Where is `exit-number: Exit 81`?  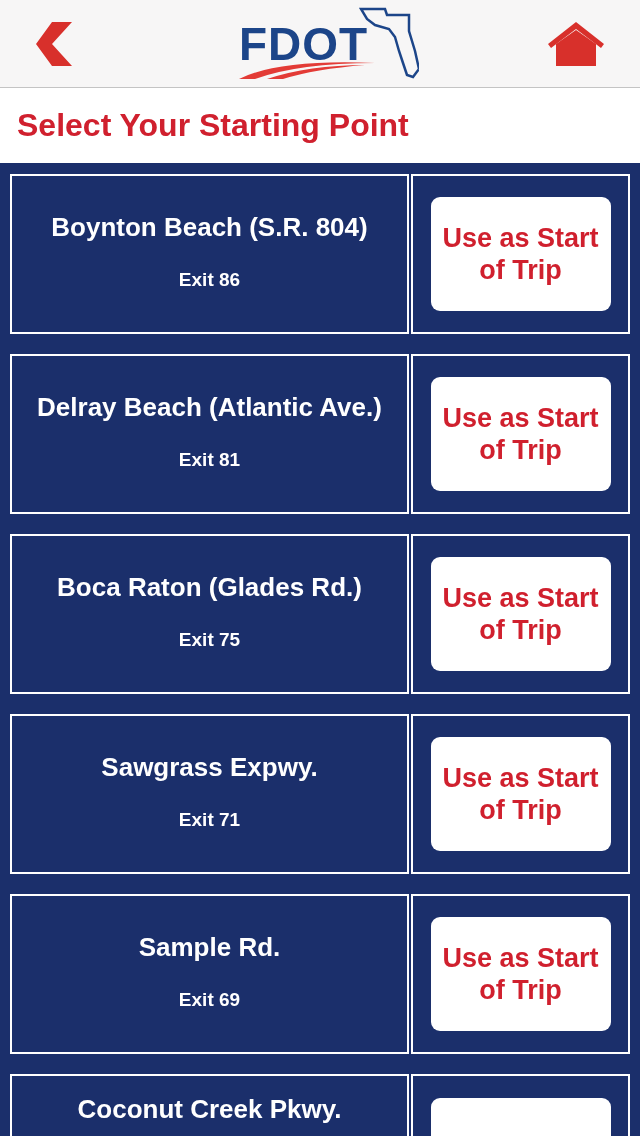 exit-number: Exit 81 is located at coordinates (209, 459).